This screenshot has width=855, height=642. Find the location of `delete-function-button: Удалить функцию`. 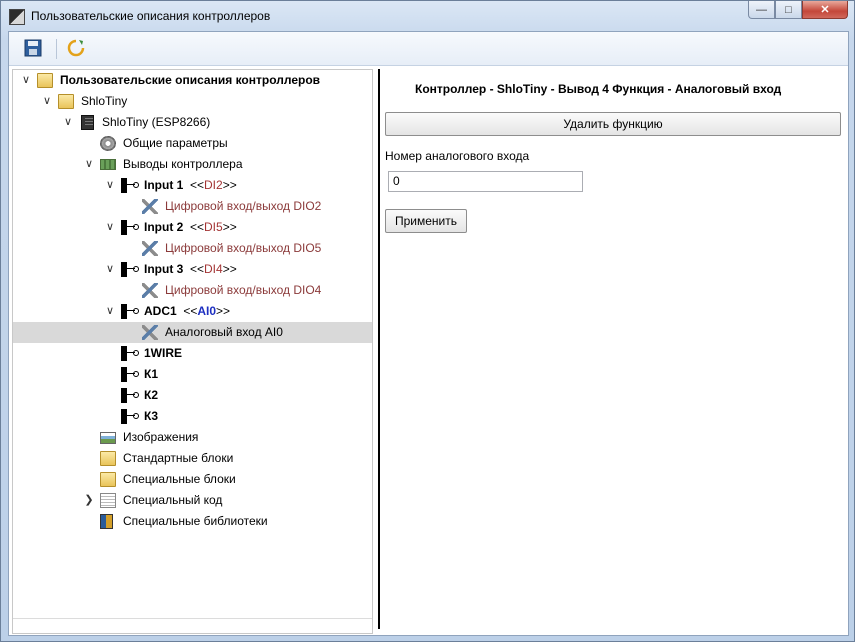

delete-function-button: Удалить функцию is located at coordinates (613, 124).